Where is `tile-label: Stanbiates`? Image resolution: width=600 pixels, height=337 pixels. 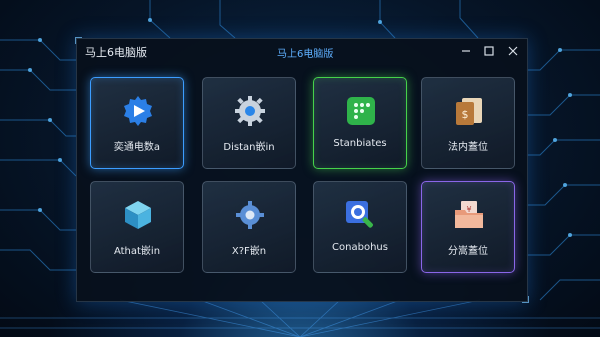
tile-label: Stanbiates is located at coordinates (360, 143).